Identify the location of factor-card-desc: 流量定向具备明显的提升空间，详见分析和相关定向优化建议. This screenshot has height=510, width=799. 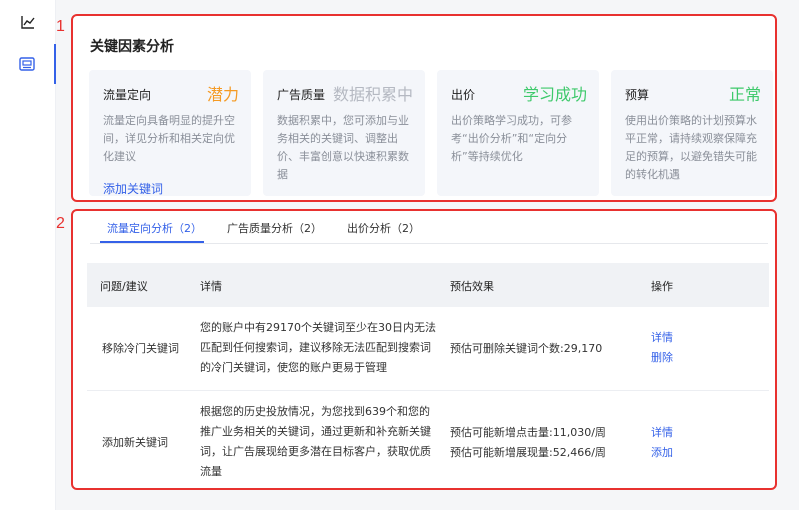
(169, 138).